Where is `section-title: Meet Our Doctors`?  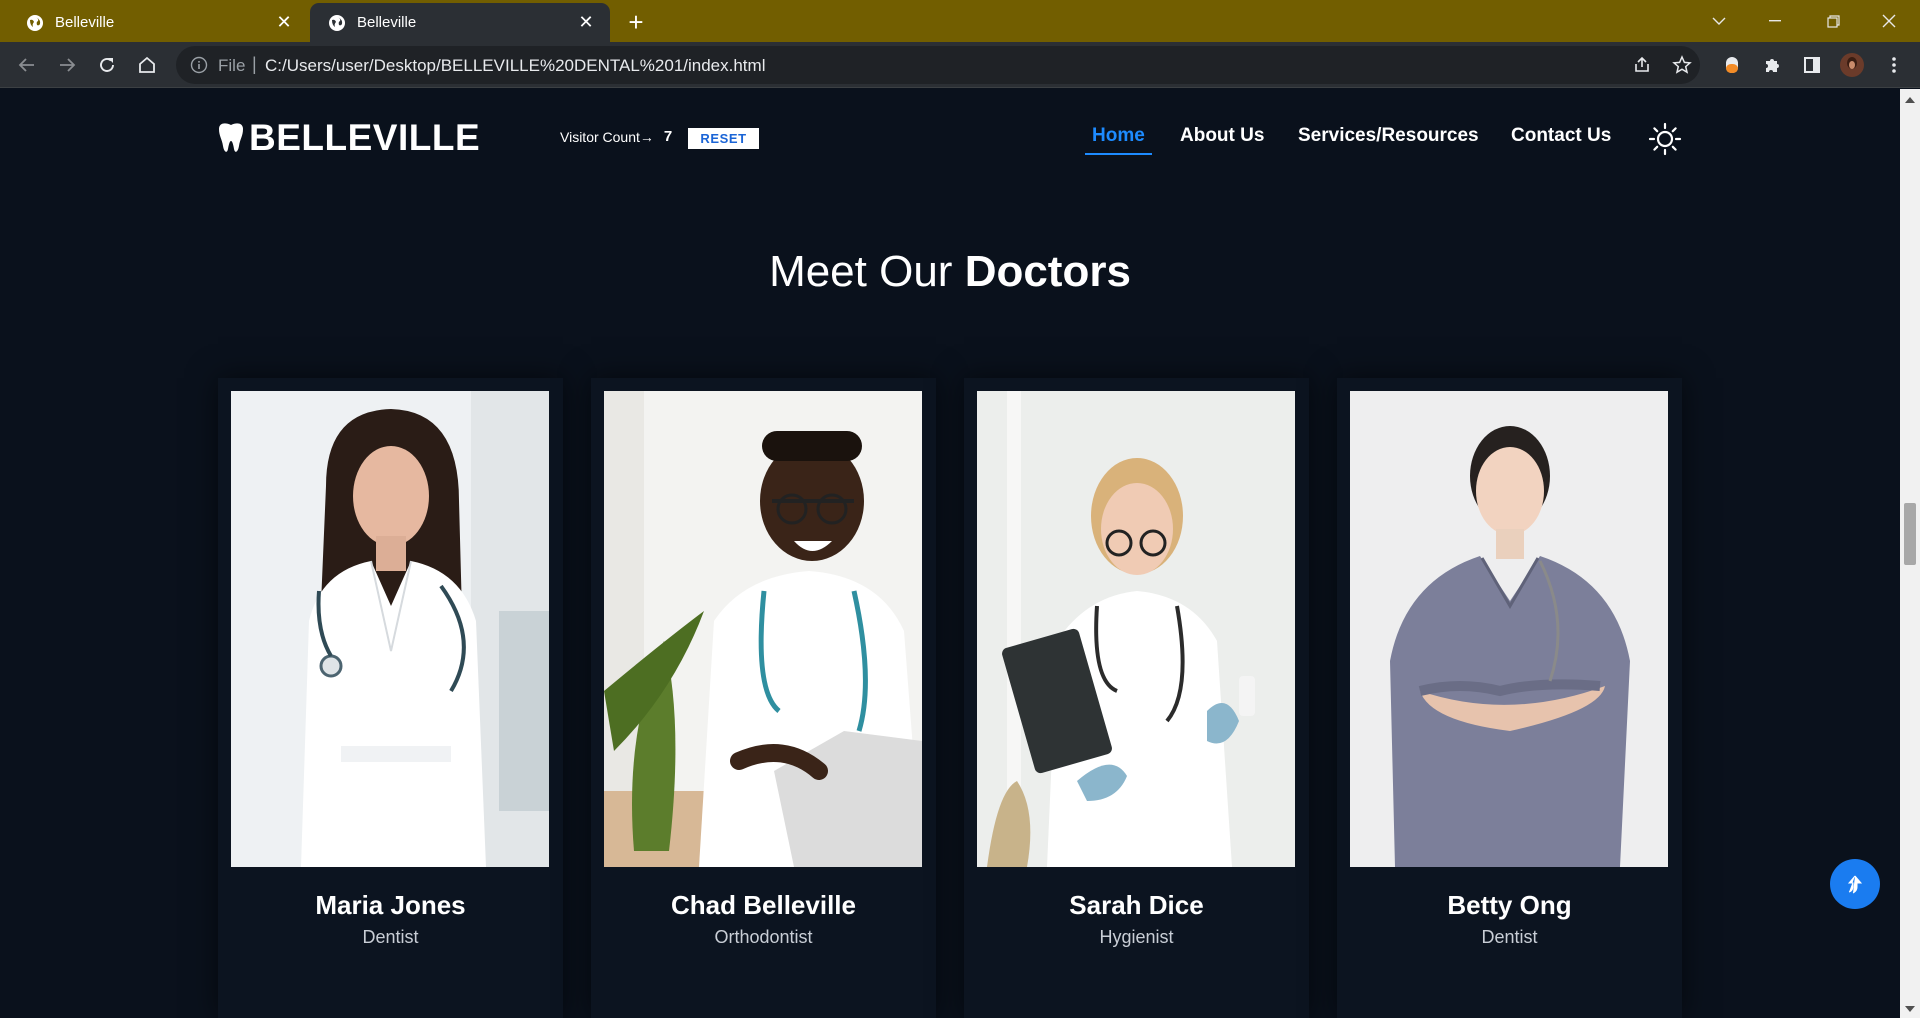 section-title: Meet Our Doctors is located at coordinates (950, 272).